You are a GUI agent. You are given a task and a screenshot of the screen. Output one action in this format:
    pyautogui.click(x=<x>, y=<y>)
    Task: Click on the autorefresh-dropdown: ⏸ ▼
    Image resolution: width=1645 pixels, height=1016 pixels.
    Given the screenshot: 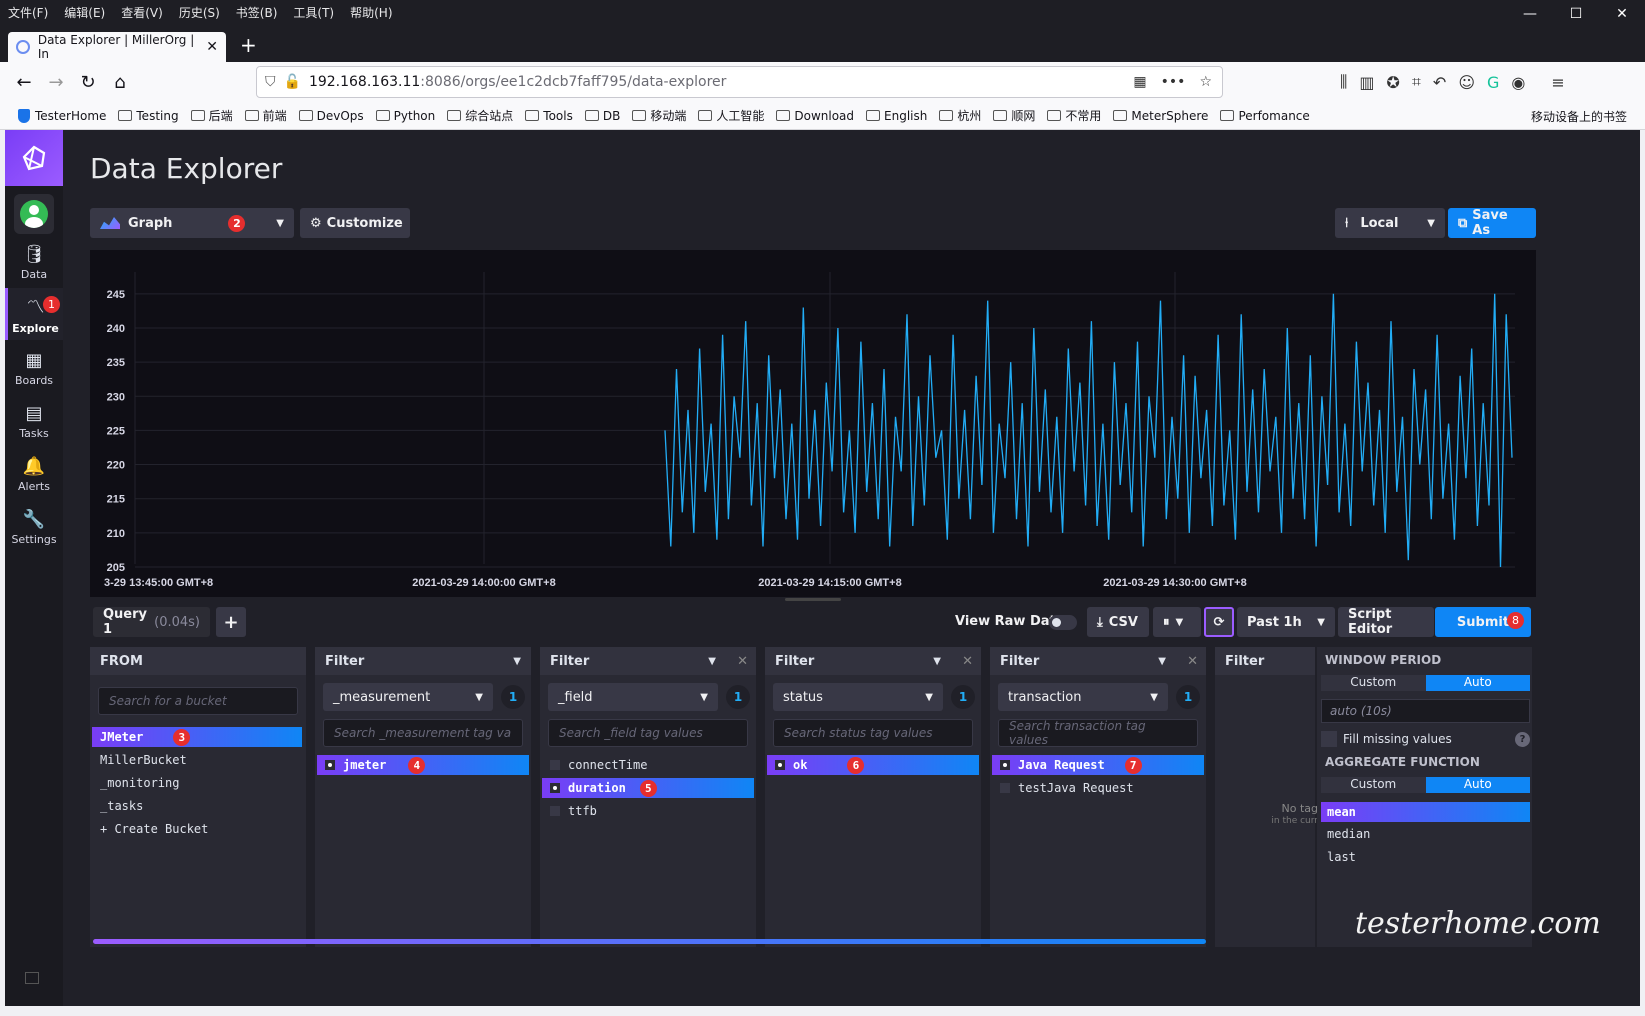 What is the action you would take?
    pyautogui.click(x=1177, y=622)
    